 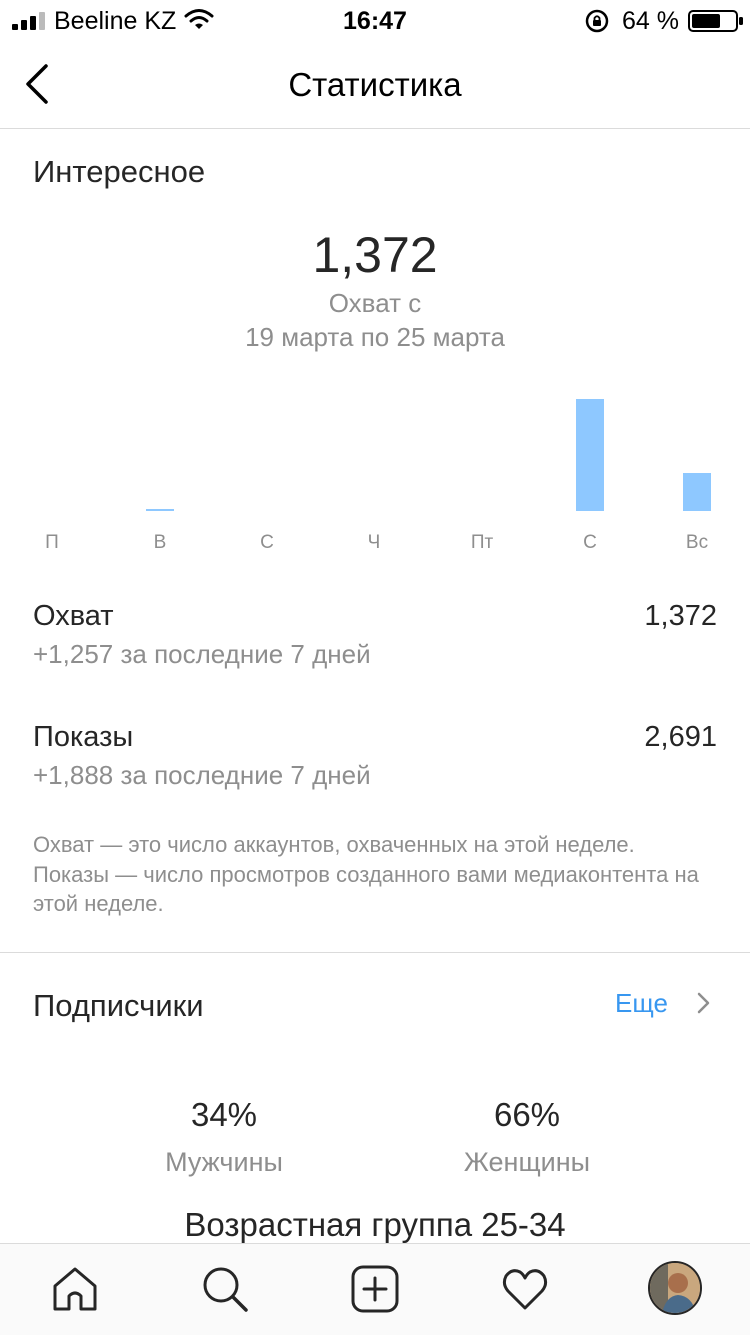 I want to click on chart-day-label: Ч, so click(x=374, y=542).